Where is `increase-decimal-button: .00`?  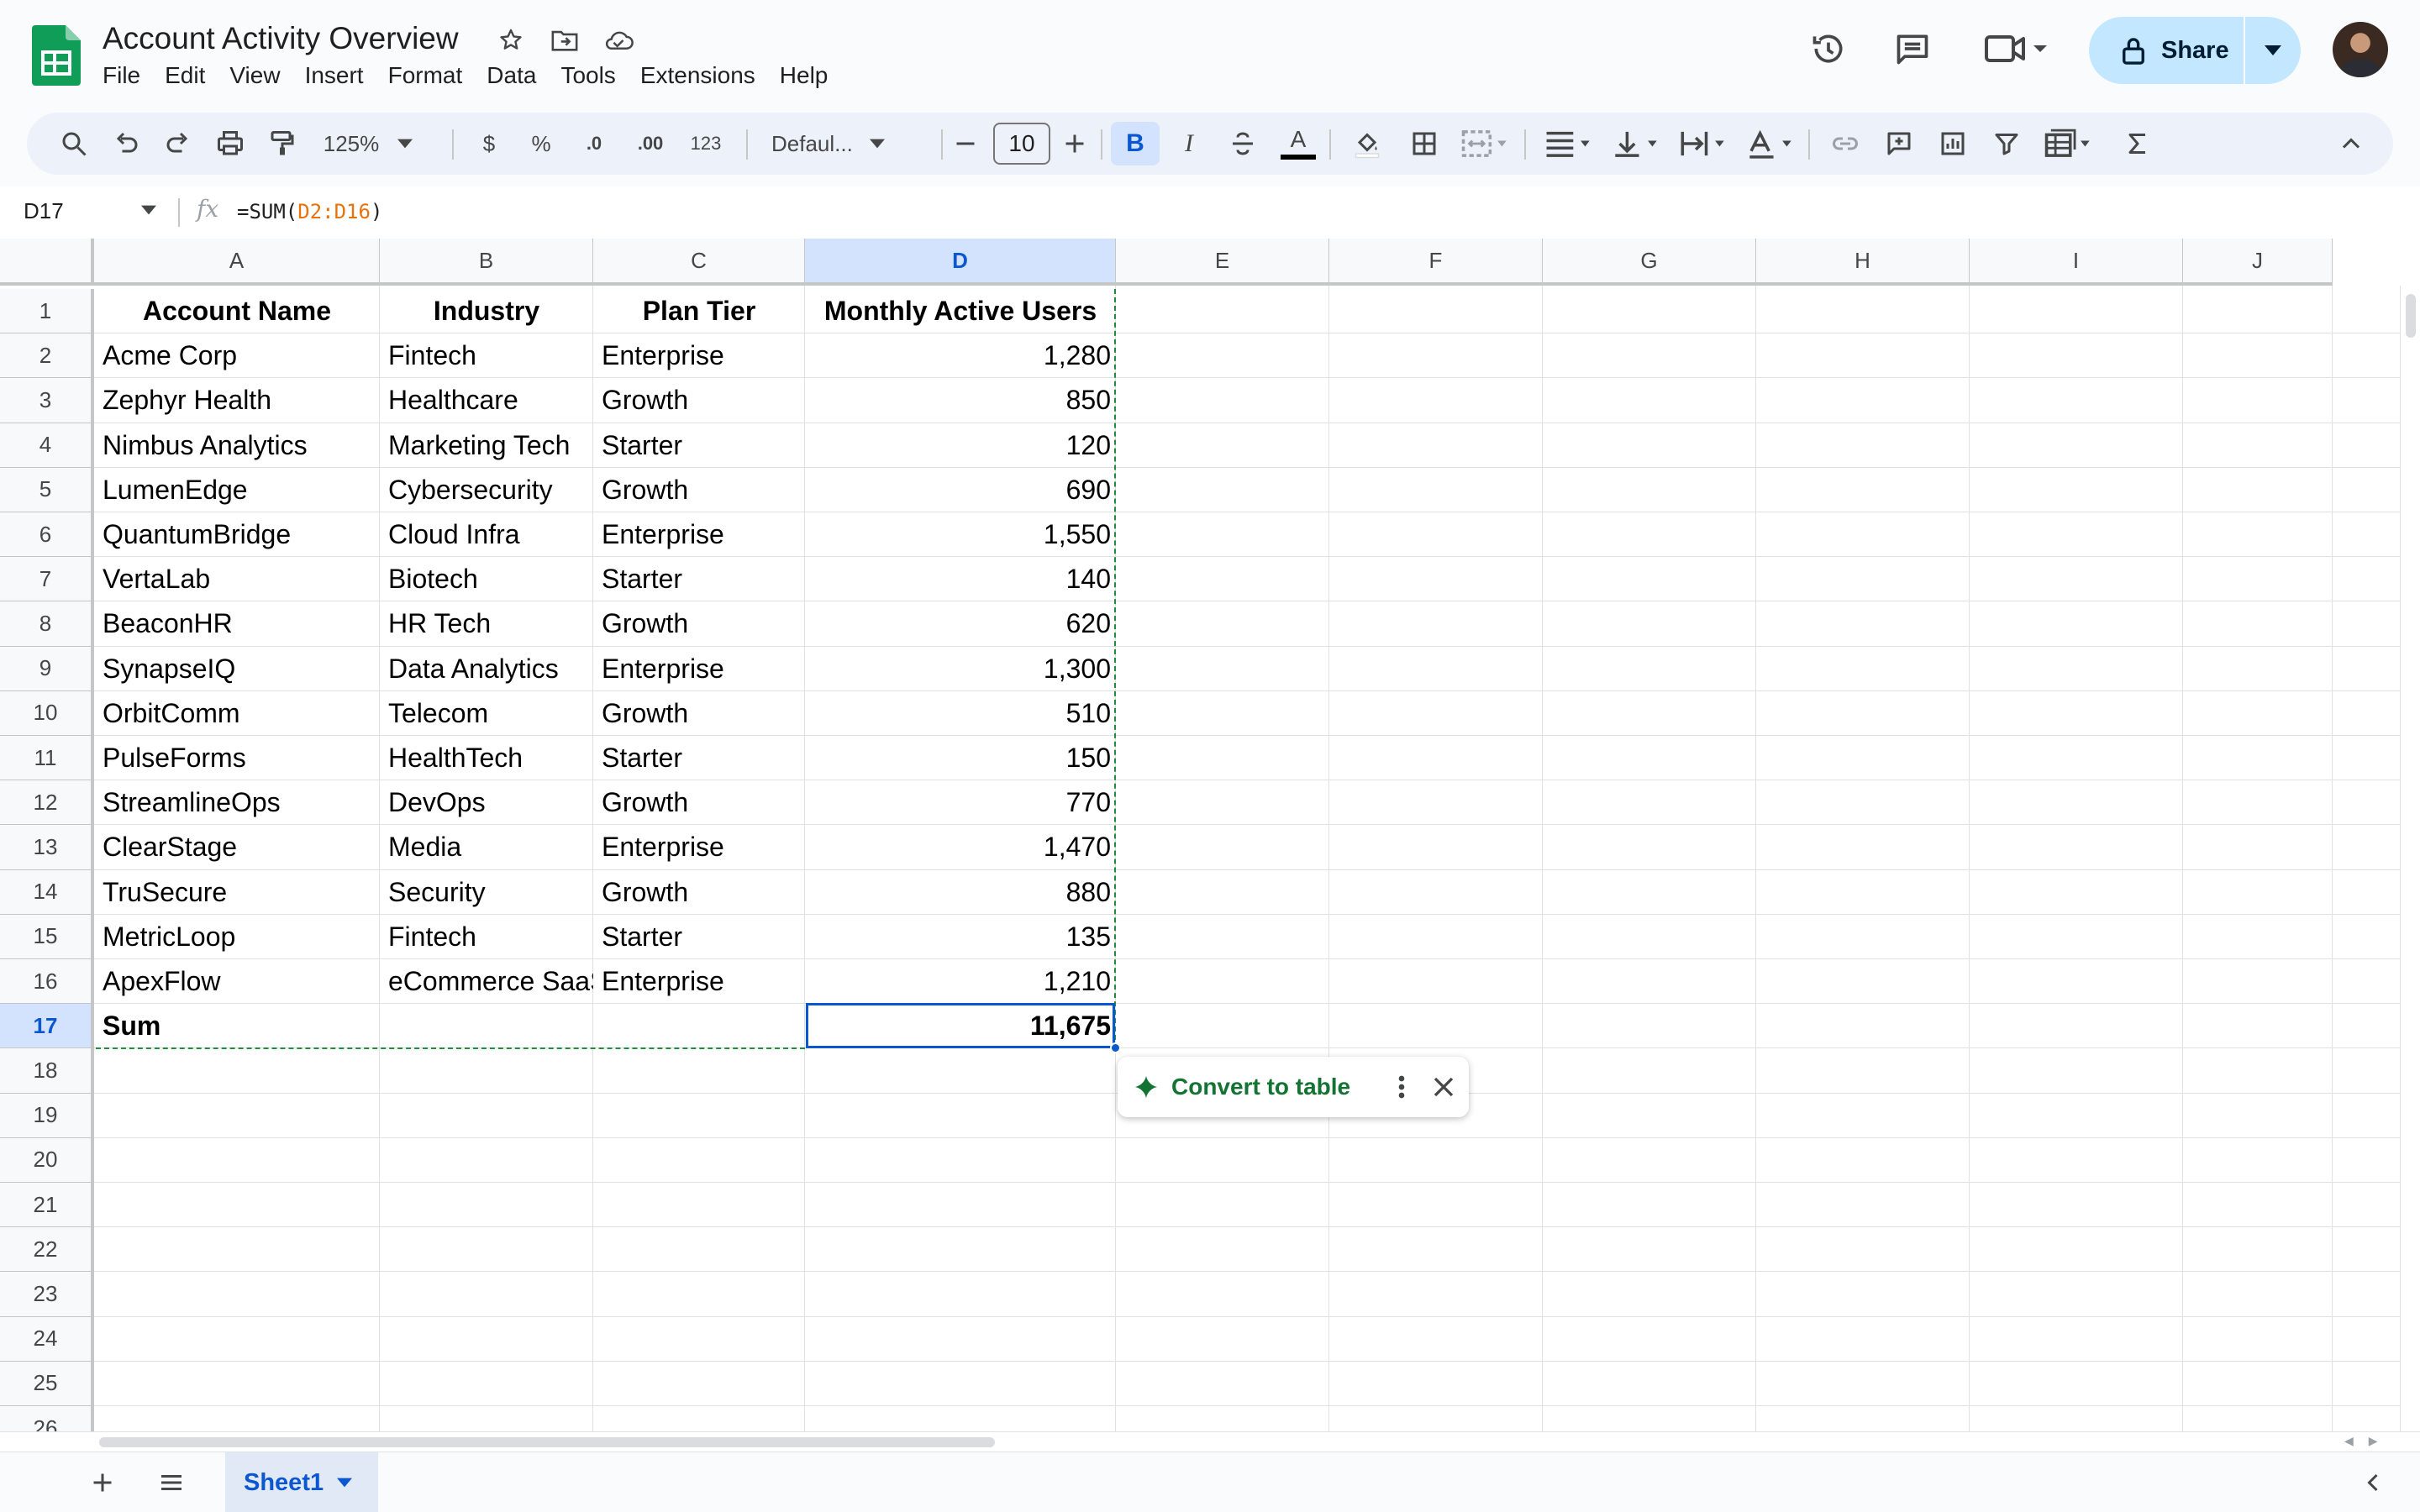
increase-decimal-button: .00 is located at coordinates (650, 143).